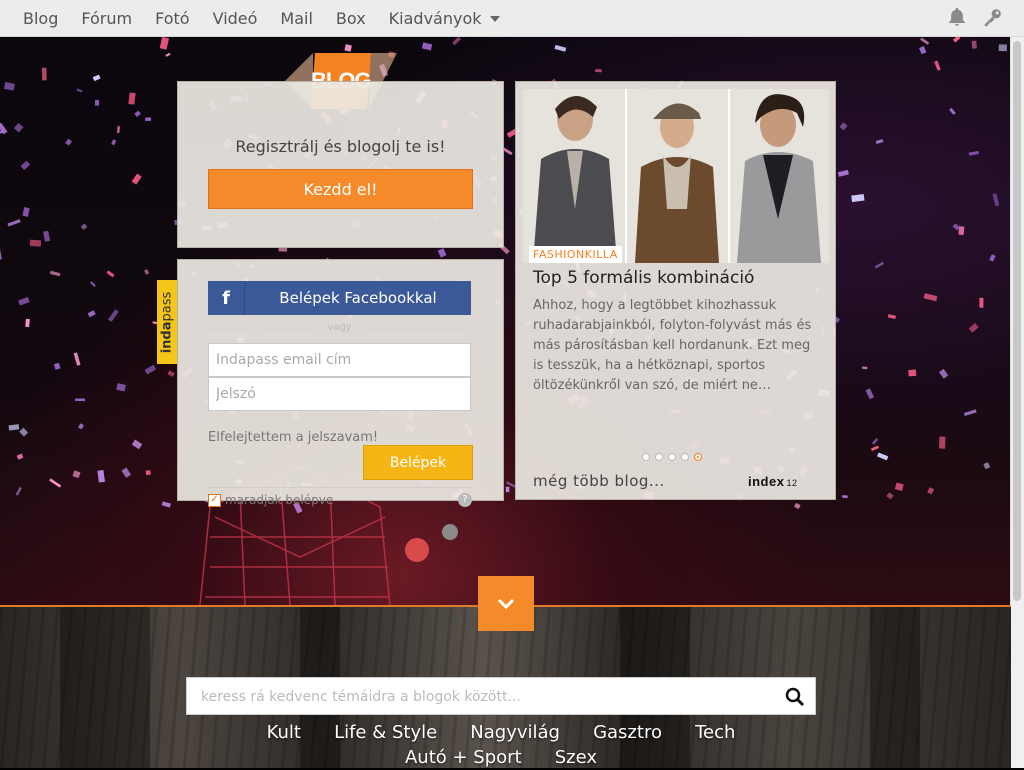  Describe the element at coordinates (772, 481) in the screenshot. I see `index-logo: index12` at that location.